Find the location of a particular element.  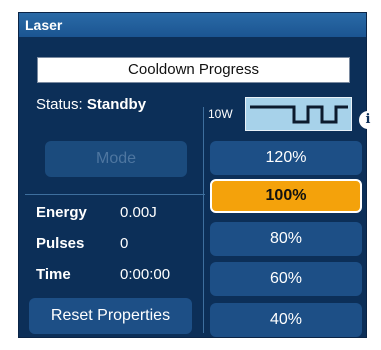

energy-label: Energy is located at coordinates (61, 212).